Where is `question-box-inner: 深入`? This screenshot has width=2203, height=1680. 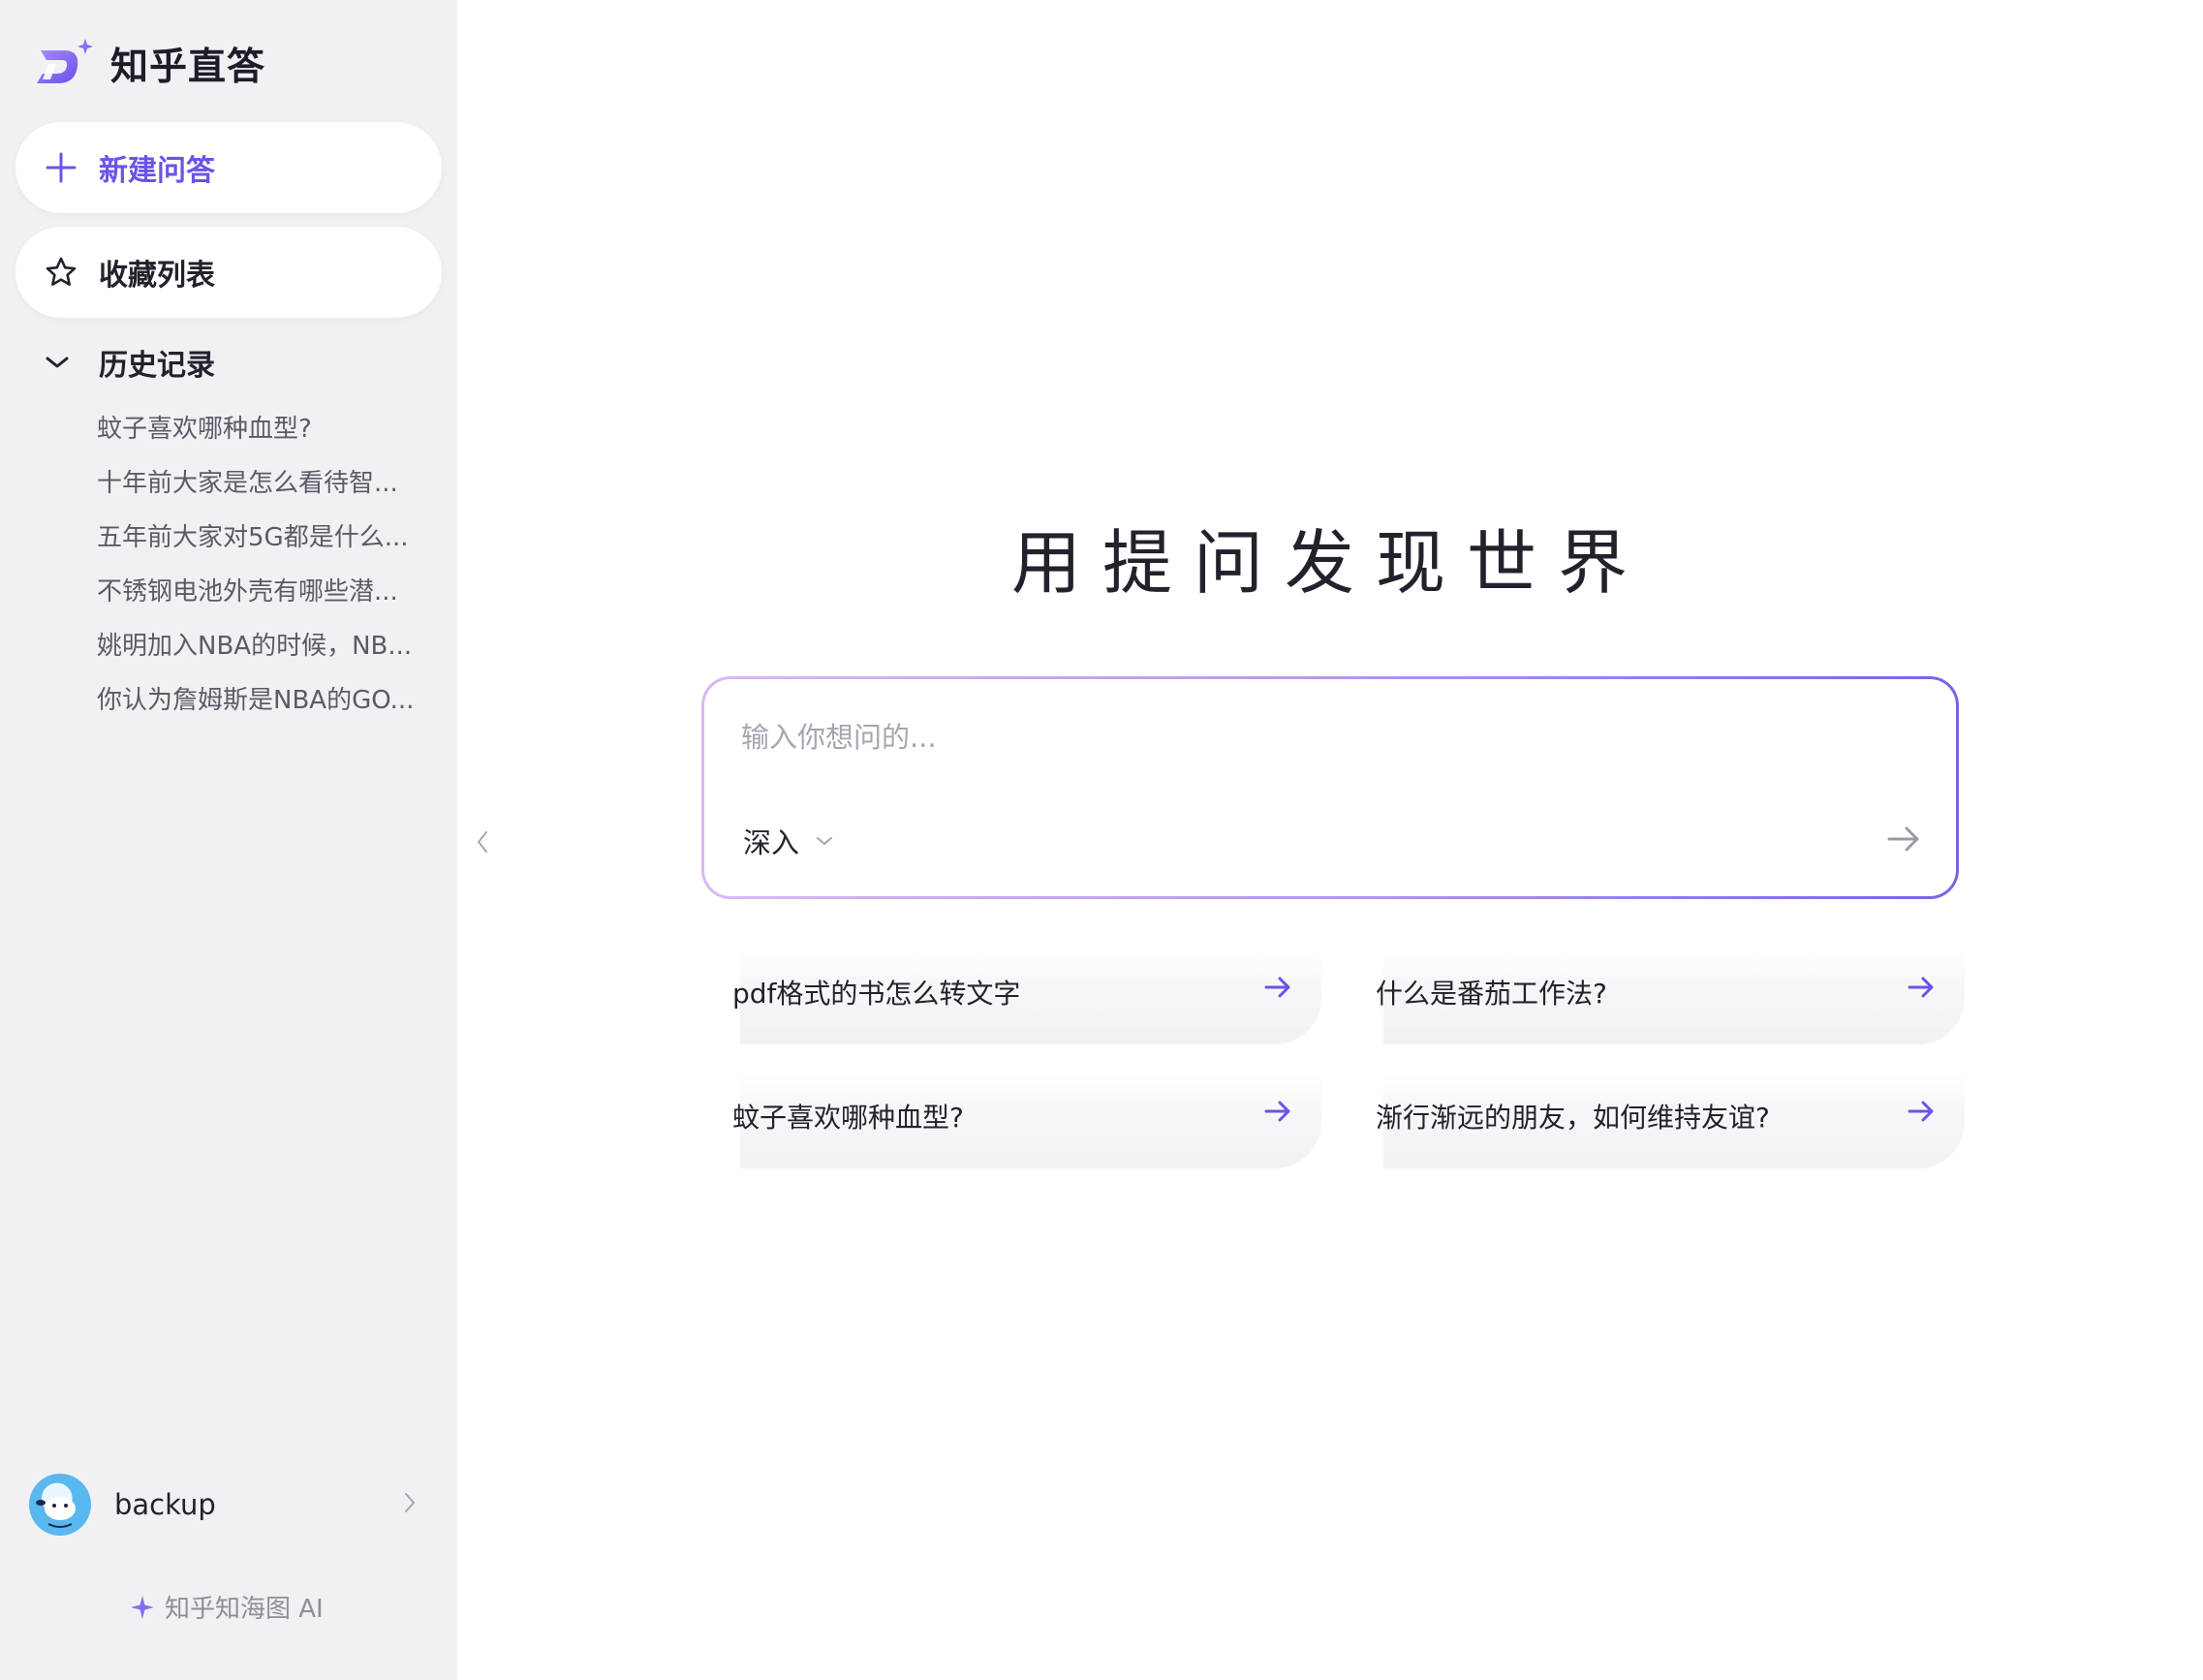
question-box-inner: 深入 is located at coordinates (1330, 788).